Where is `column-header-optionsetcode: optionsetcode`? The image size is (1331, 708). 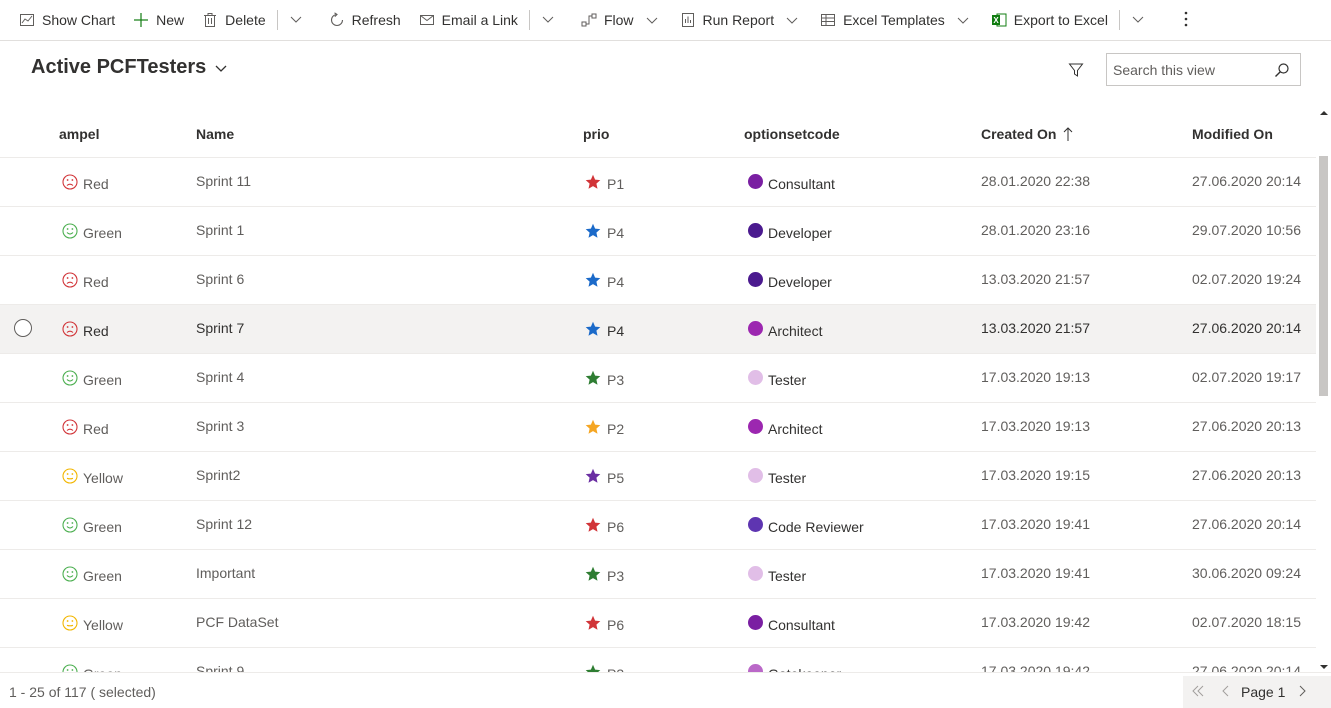 column-header-optionsetcode: optionsetcode is located at coordinates (792, 134).